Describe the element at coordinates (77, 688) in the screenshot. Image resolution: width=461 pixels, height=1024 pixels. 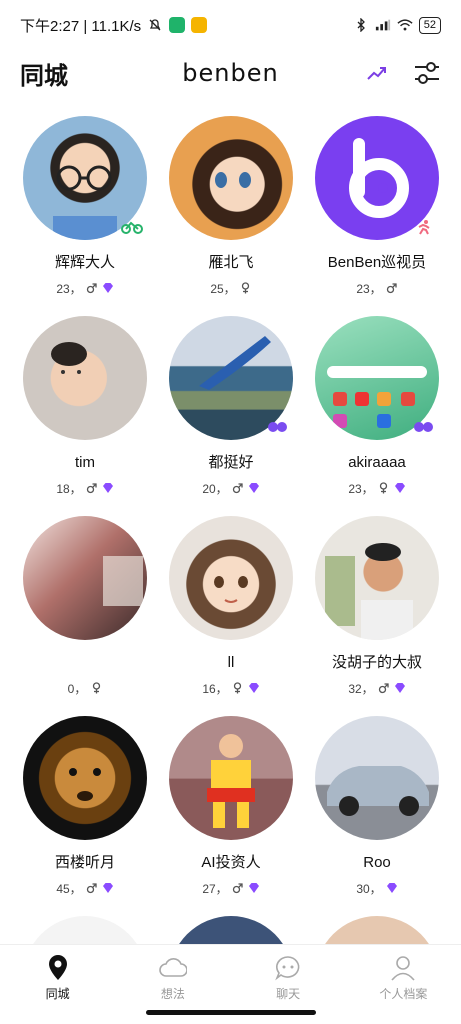
I see `user-age: 0，` at that location.